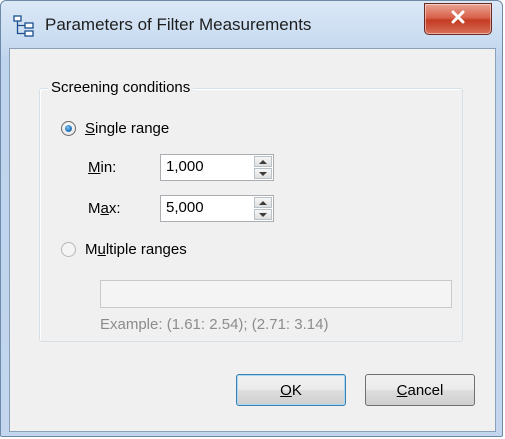 This screenshot has width=505, height=439. I want to click on window-title: Parameters of Filter Measurements, so click(178, 24).